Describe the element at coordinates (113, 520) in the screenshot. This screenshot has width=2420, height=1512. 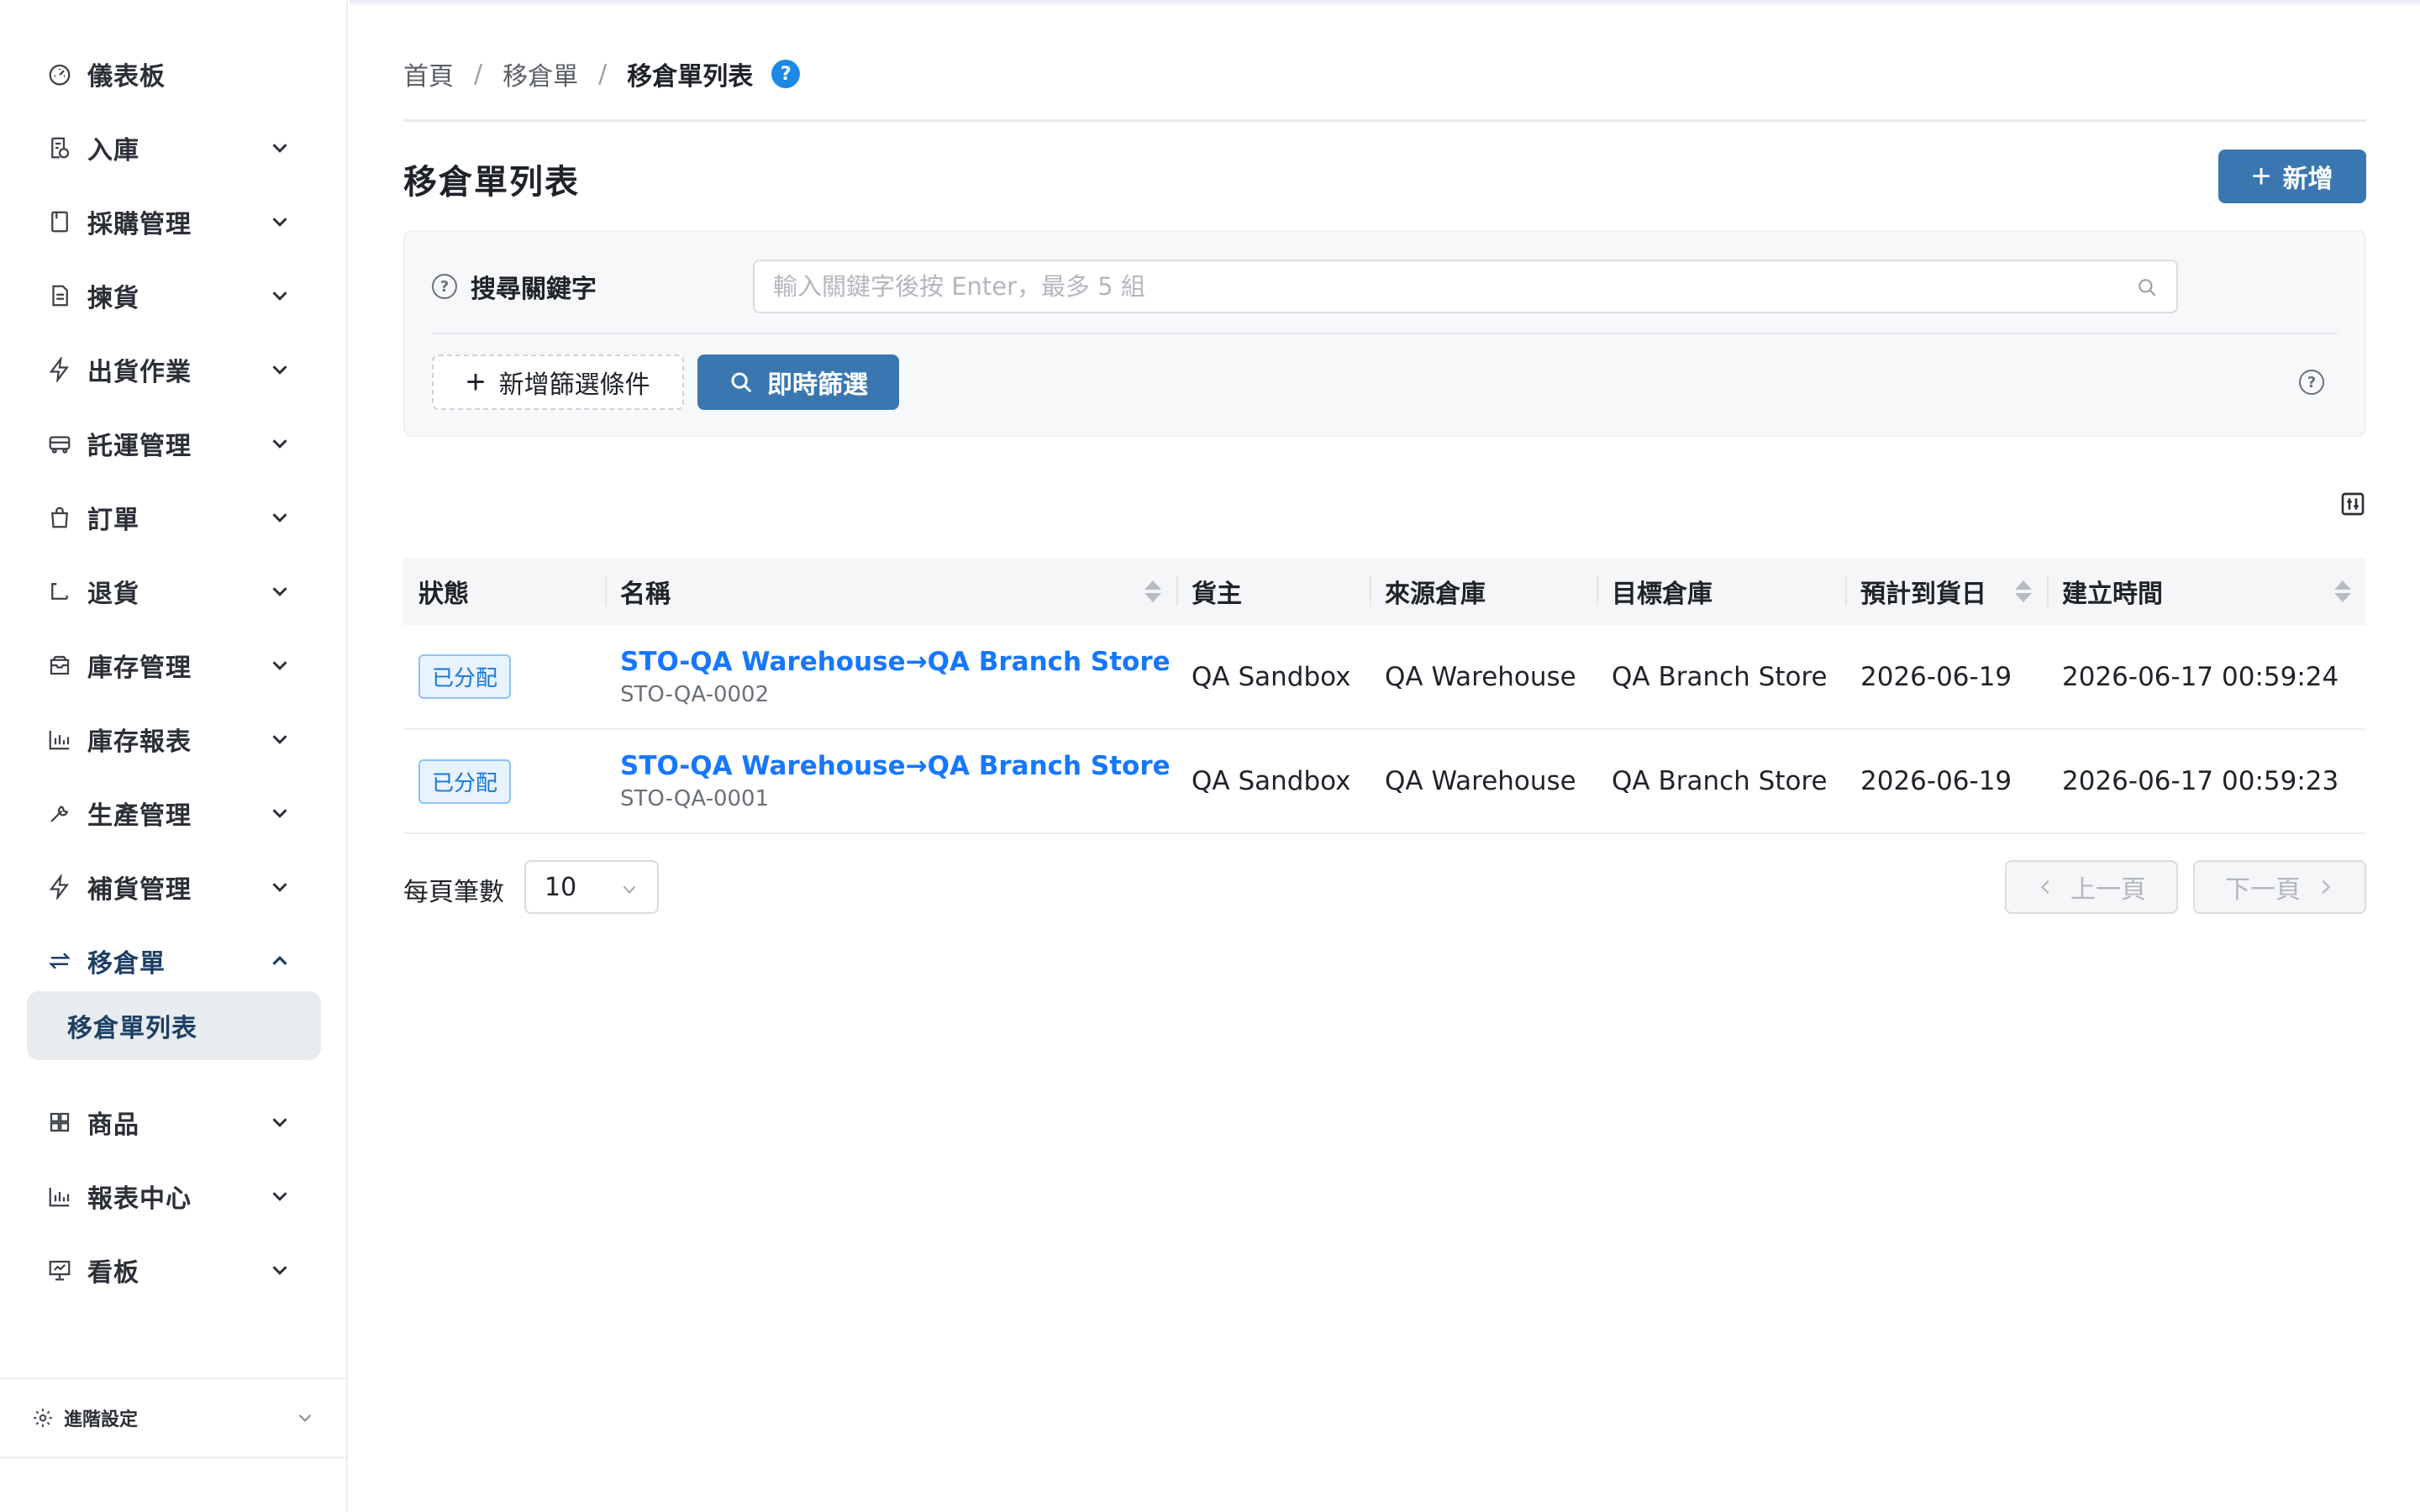
I see `sidebar-item-label: 訂單` at that location.